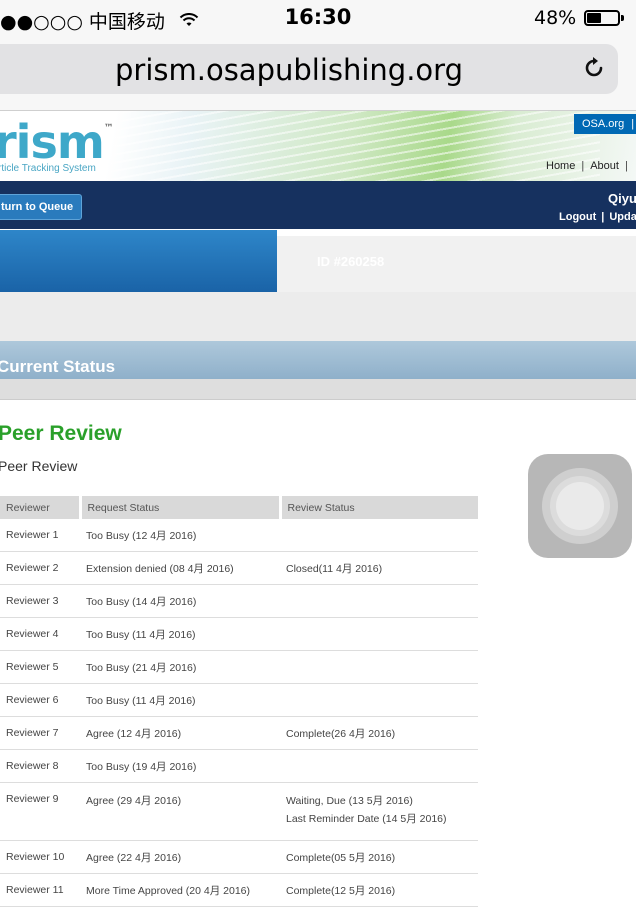  Describe the element at coordinates (379, 857) in the screenshot. I see `review-status-cell: Complete(05 5月 2016)` at that location.